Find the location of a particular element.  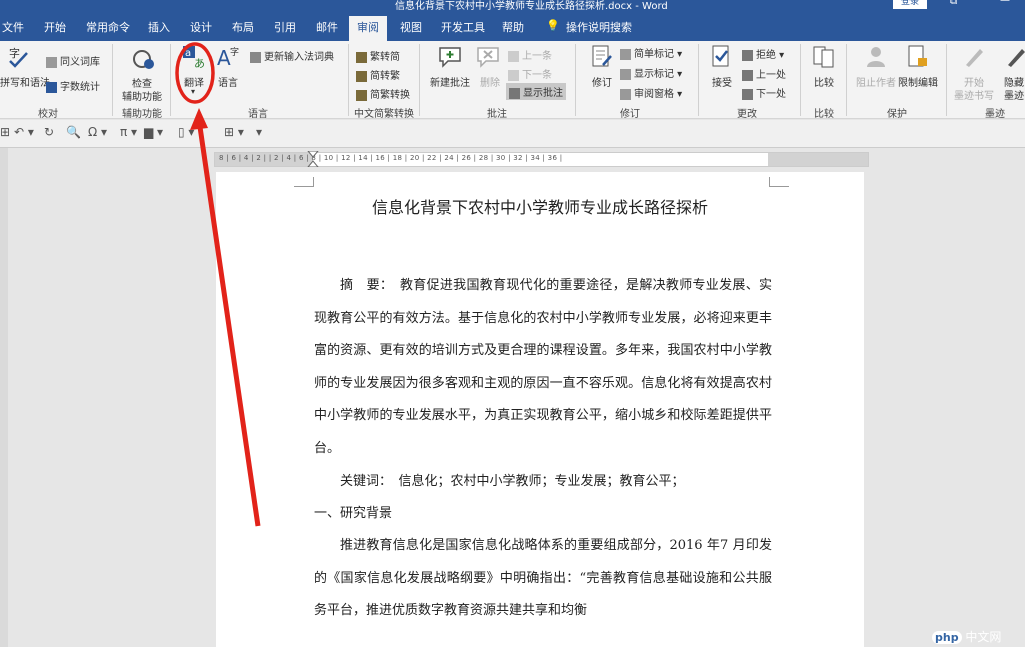

watermark-text: 中文网 is located at coordinates (983, 637).